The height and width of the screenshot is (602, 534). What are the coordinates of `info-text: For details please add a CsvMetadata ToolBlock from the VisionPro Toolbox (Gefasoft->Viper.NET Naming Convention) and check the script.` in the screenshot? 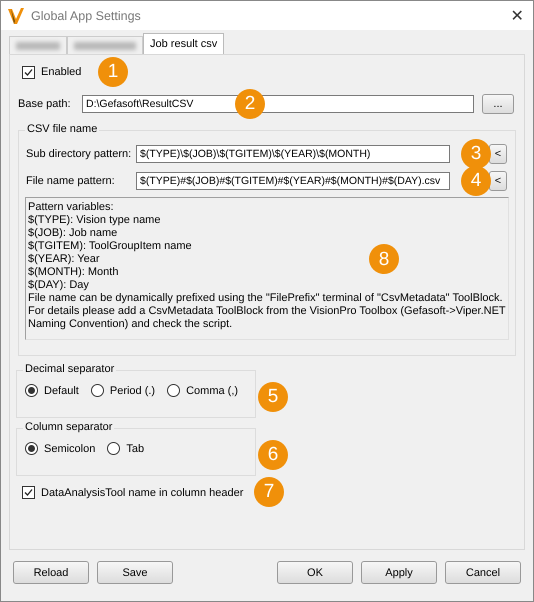 It's located at (267, 318).